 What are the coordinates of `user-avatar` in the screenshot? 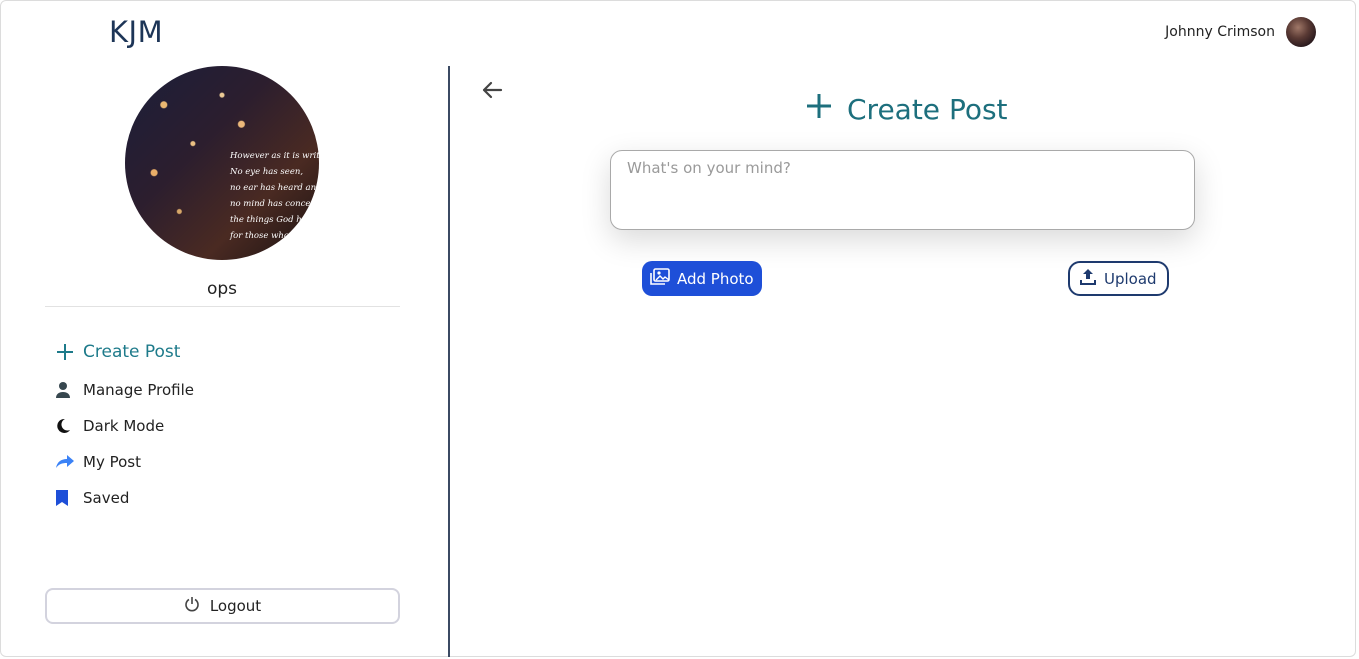 It's located at (1301, 32).